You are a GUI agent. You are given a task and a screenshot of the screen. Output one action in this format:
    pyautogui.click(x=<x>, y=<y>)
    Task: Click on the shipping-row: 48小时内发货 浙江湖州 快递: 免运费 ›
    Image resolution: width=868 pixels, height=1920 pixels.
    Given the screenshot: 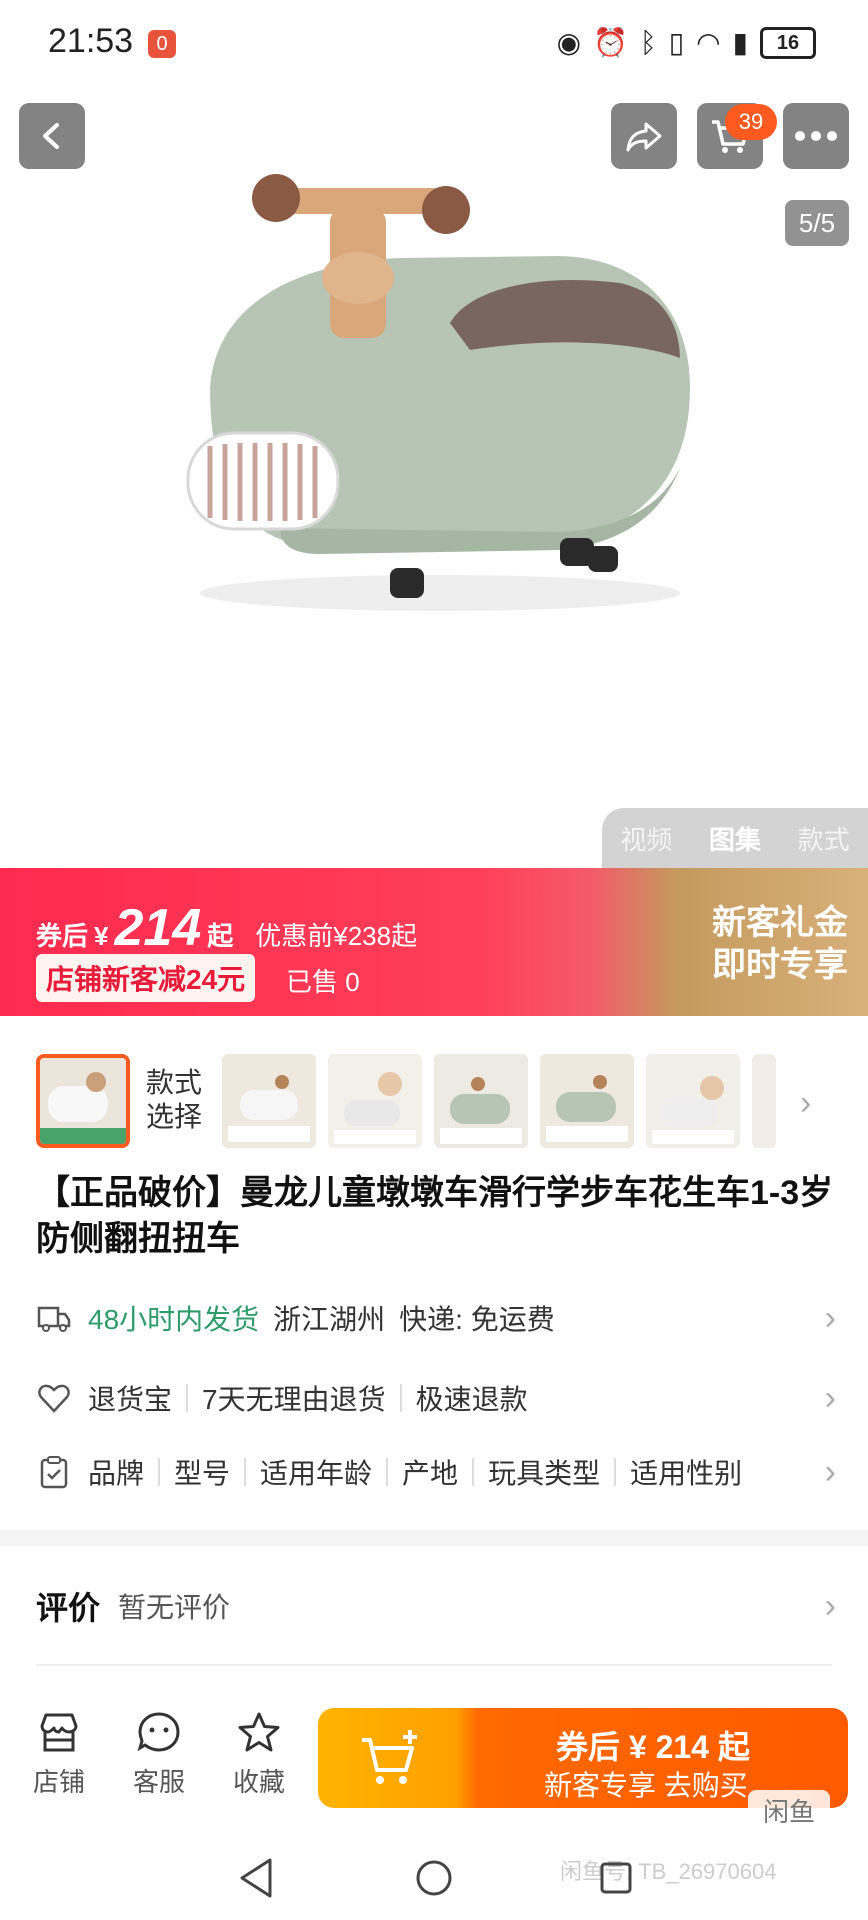 What is the action you would take?
    pyautogui.click(x=436, y=1318)
    